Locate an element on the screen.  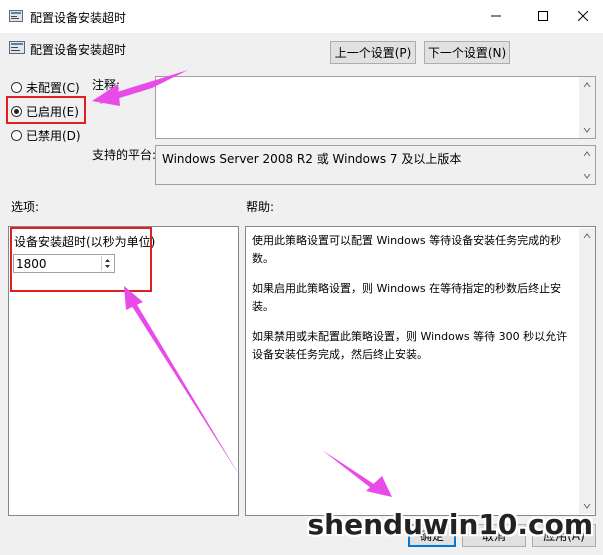
platform-field: Windows Server 2008 R2 或 Windows 7 及以上版本 is located at coordinates (375, 165).